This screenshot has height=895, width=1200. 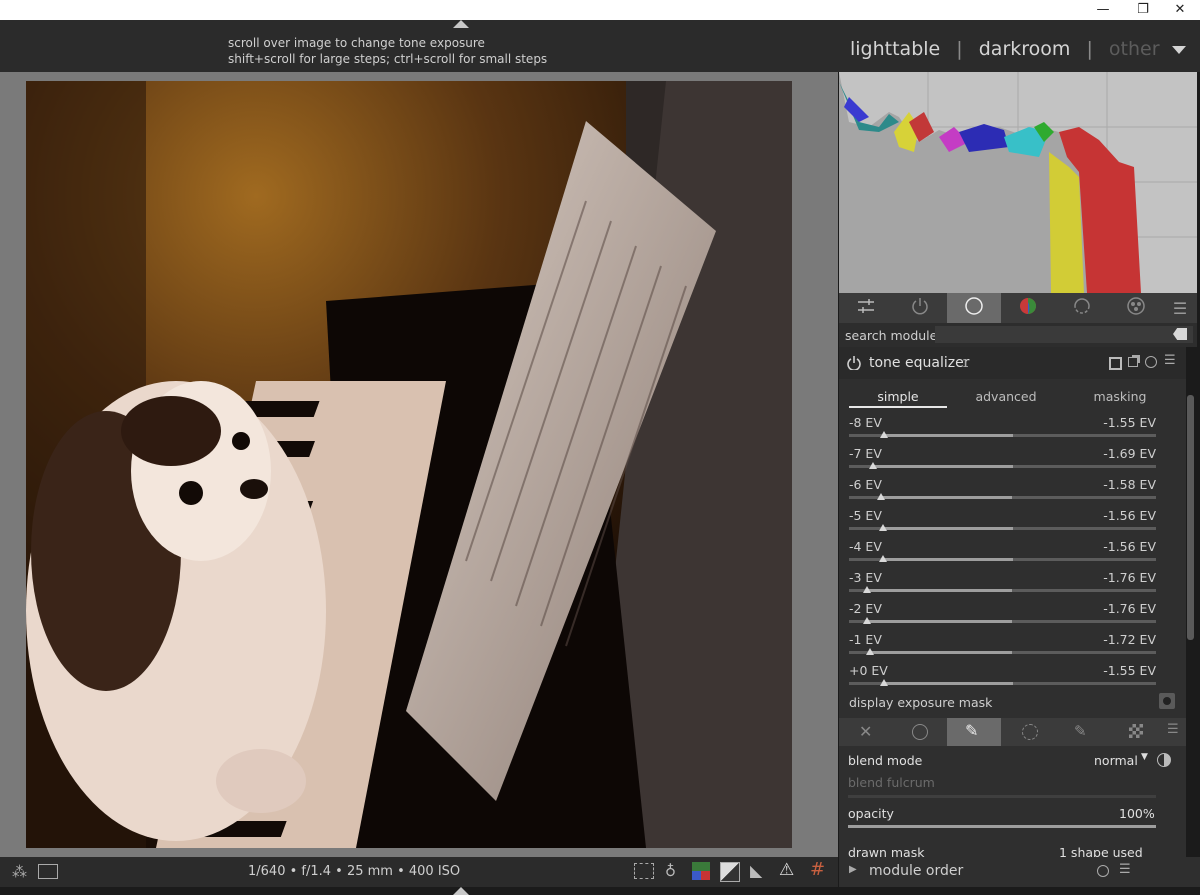 I want to click on ev-slider-row: -7 EV -1.69 EV, so click(x=1012, y=459).